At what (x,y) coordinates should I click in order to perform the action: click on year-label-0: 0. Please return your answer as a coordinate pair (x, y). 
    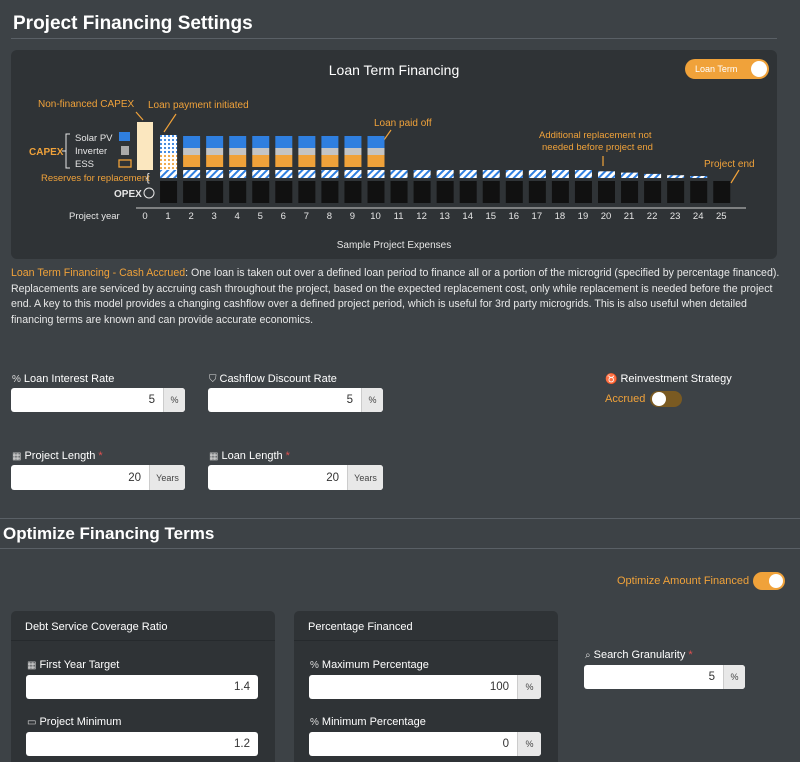
    Looking at the image, I should click on (144, 216).